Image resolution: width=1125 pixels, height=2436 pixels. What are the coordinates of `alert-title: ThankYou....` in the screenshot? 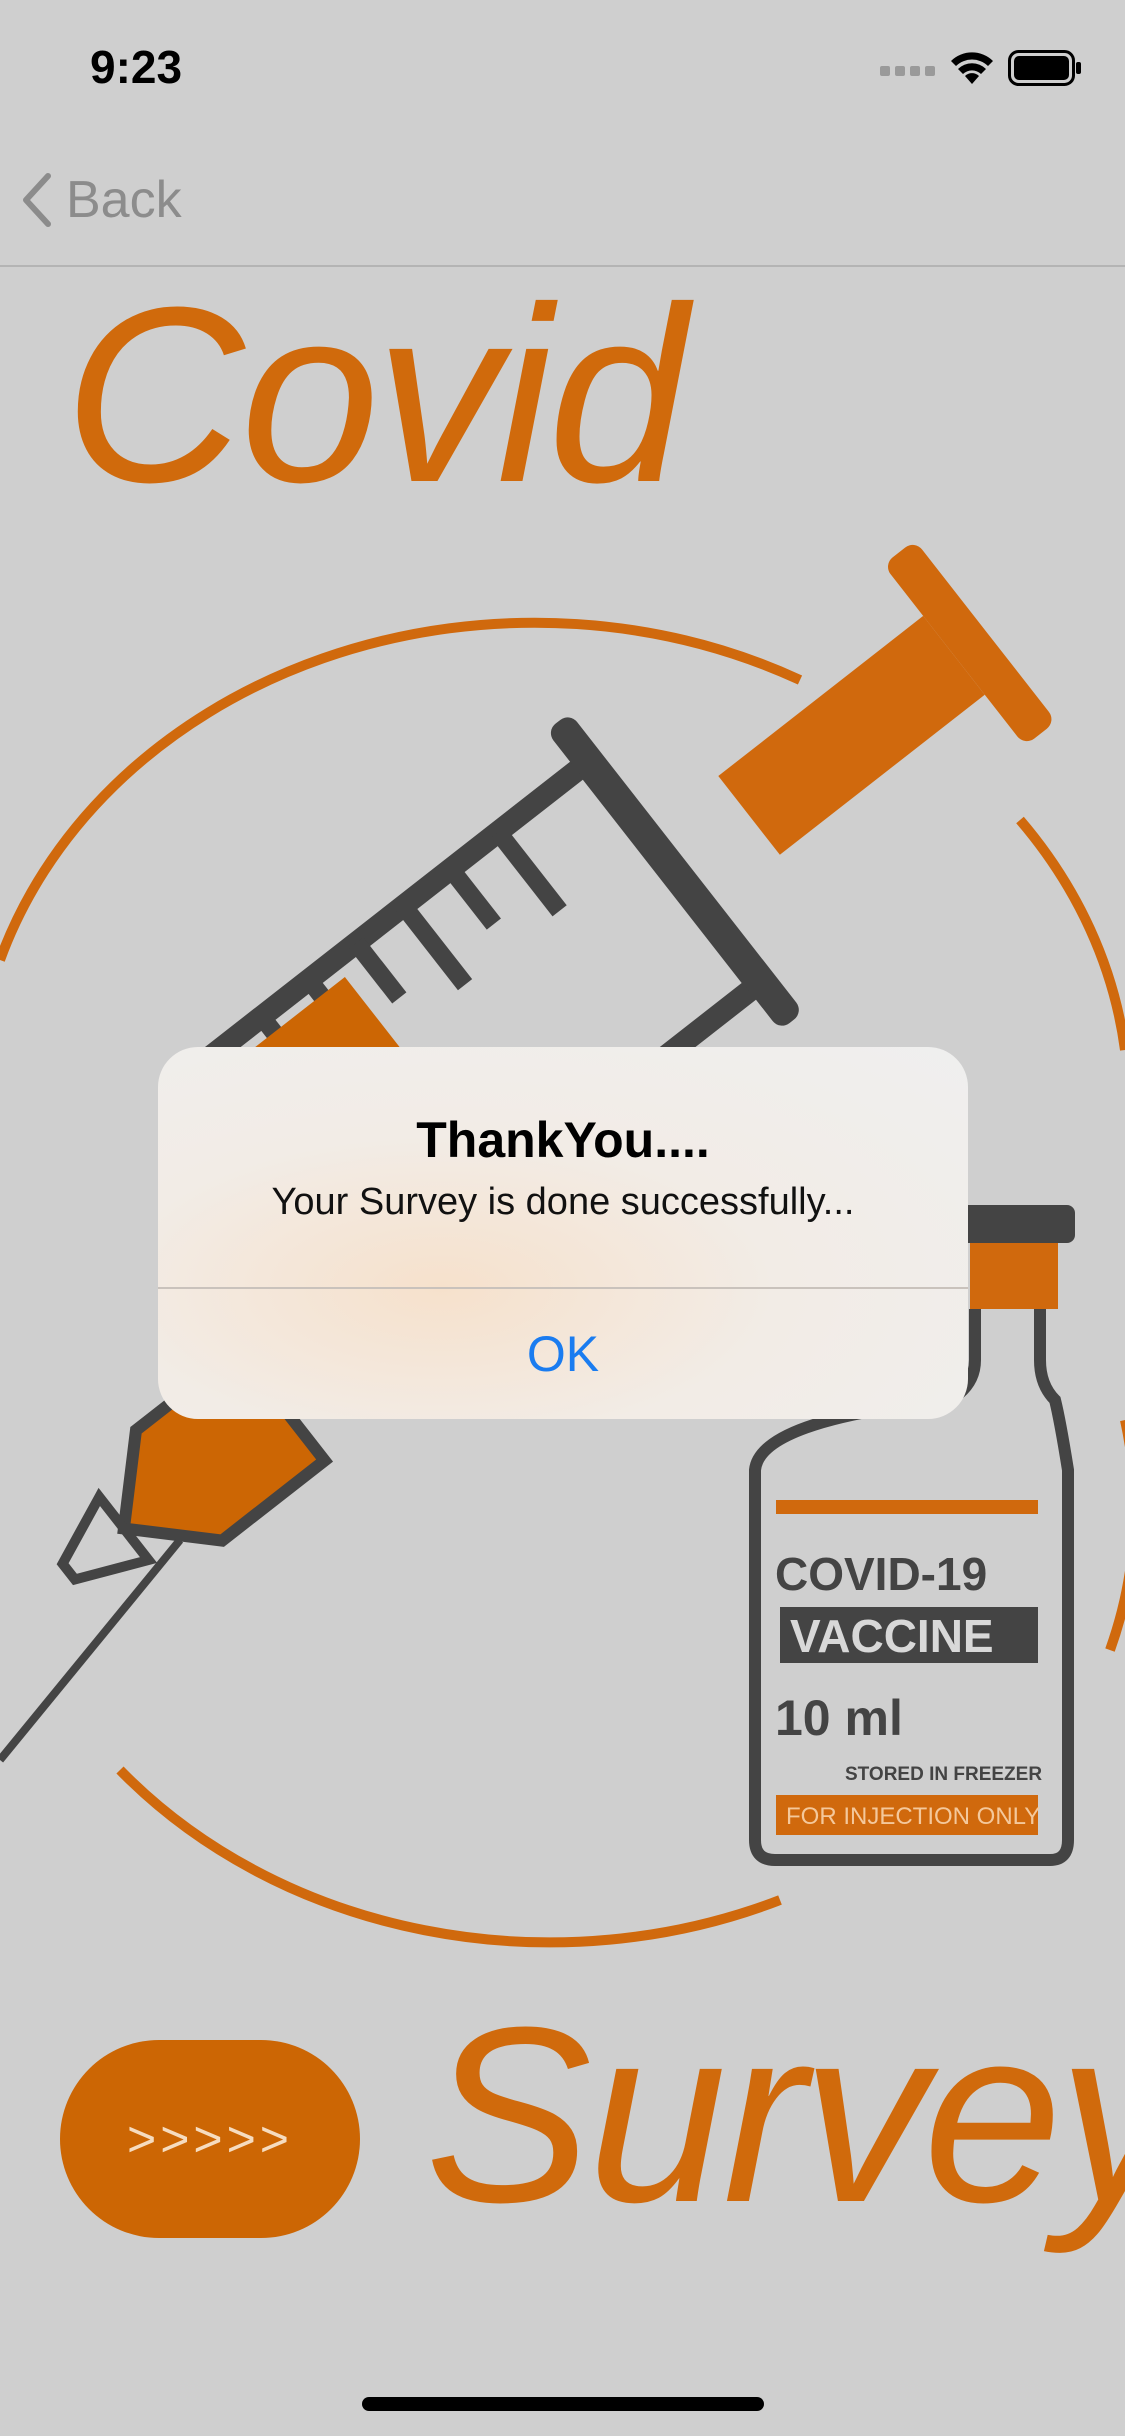 It's located at (563, 1140).